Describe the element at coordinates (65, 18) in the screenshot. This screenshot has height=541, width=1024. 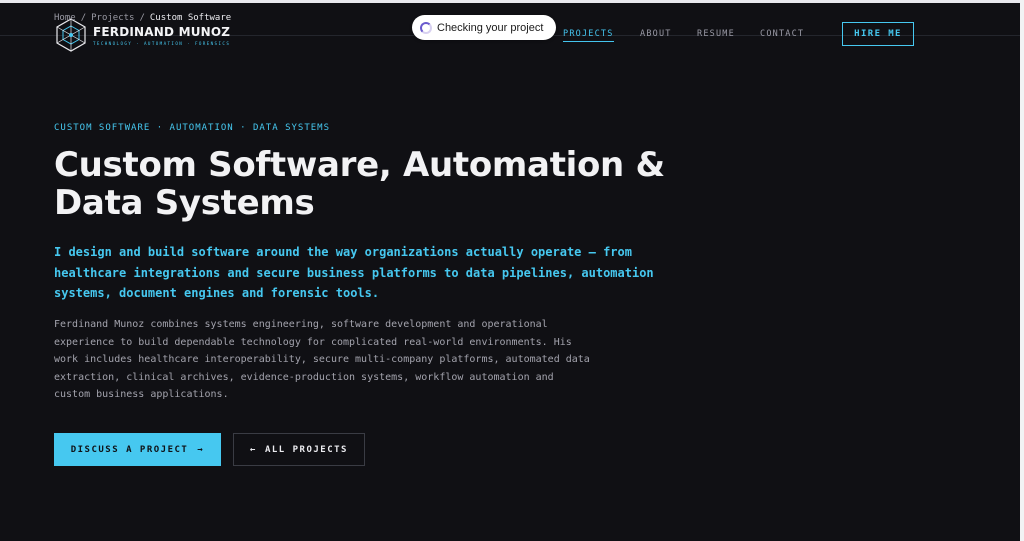
I see `breadcrumb-home: Home` at that location.